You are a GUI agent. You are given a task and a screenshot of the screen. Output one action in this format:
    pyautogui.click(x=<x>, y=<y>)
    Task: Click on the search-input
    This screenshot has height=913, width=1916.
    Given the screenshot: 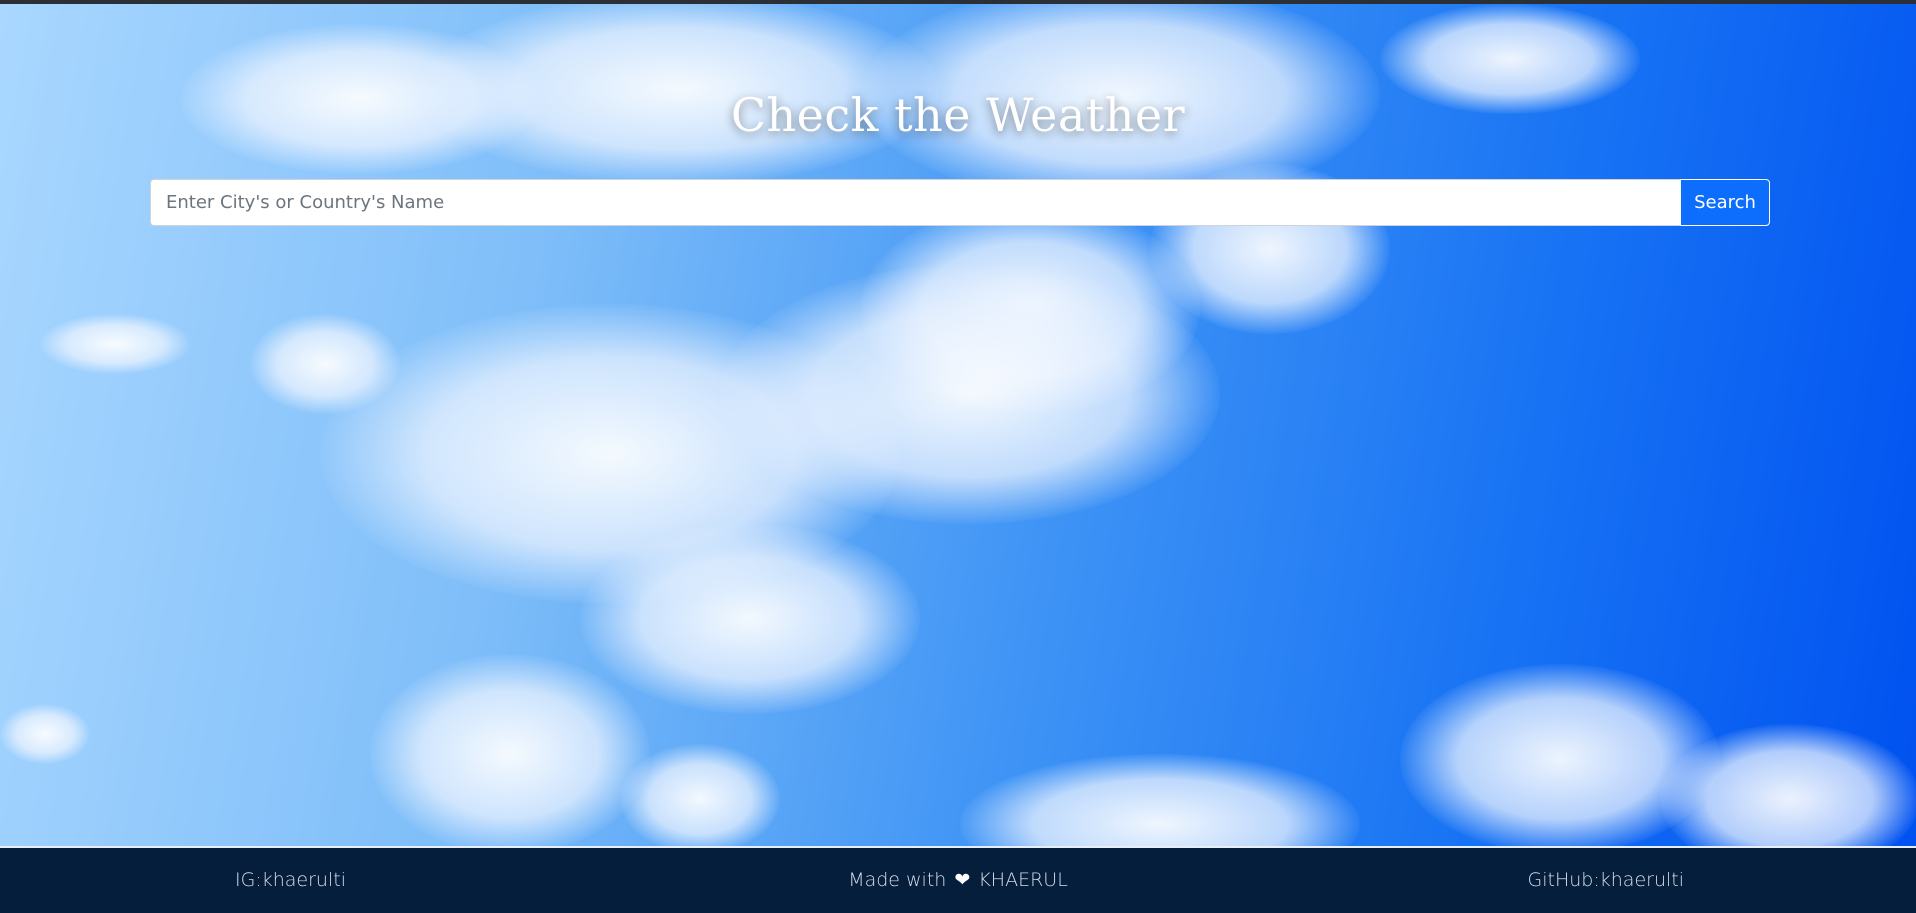 What is the action you would take?
    pyautogui.click(x=915, y=202)
    